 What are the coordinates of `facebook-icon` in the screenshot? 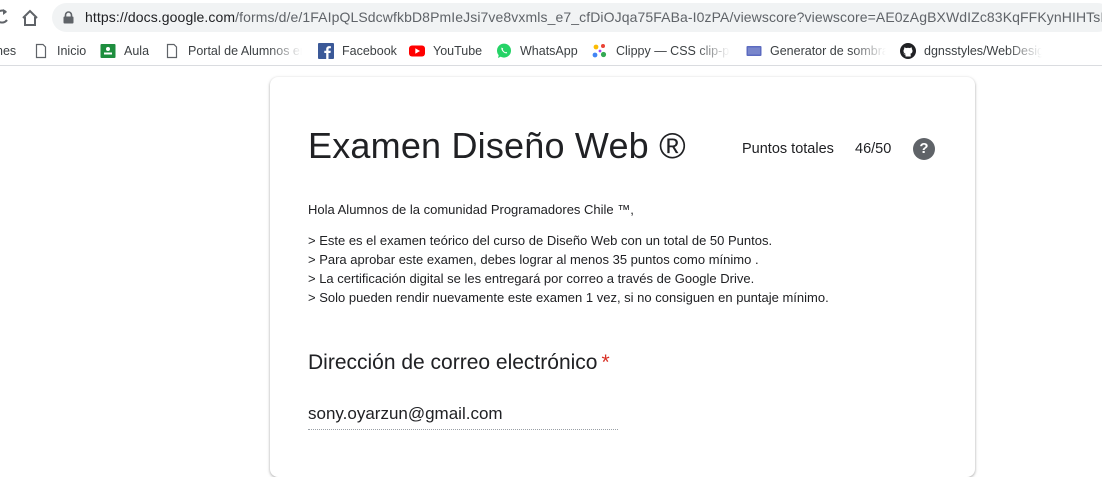 It's located at (326, 51).